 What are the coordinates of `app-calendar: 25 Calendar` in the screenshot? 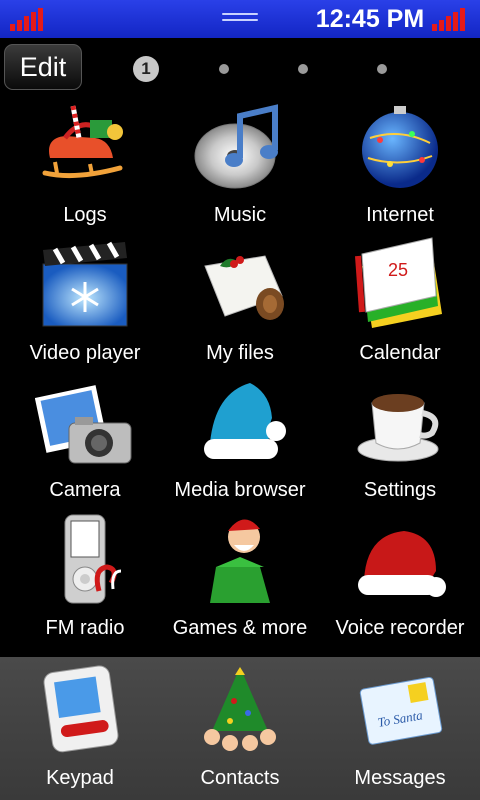 It's located at (400, 304).